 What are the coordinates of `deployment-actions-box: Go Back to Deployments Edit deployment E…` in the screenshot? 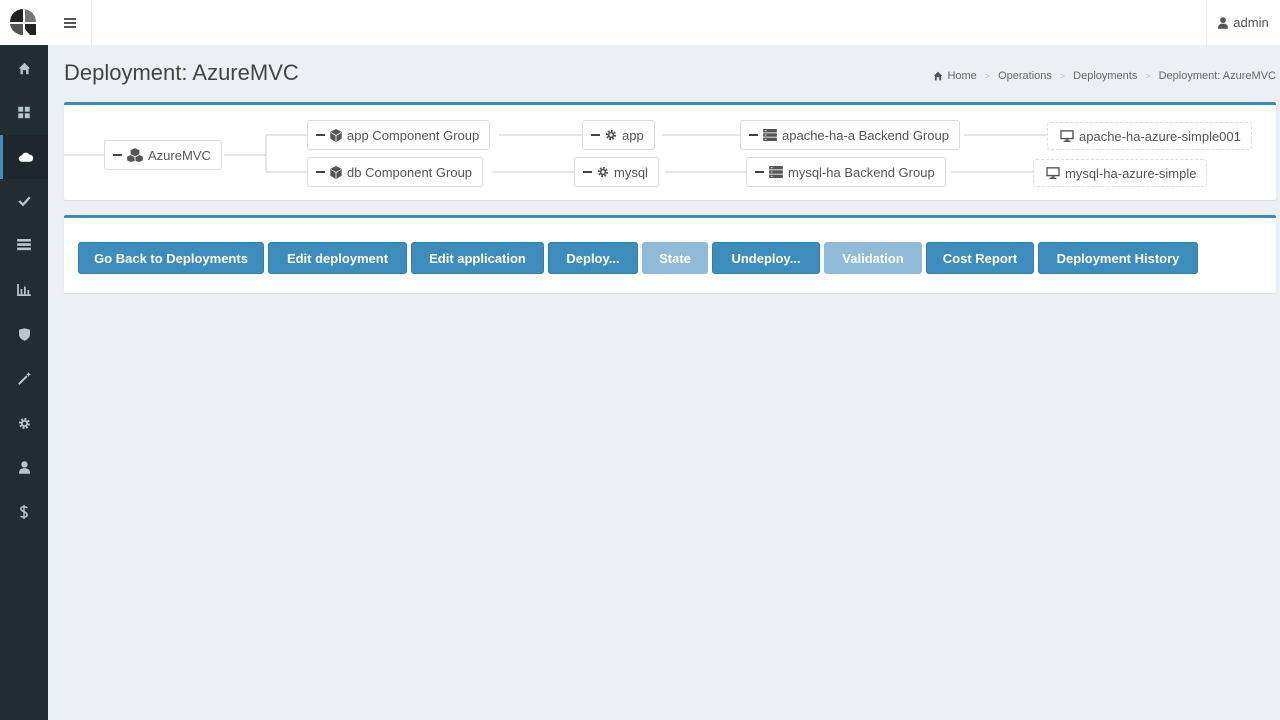 It's located at (670, 254).